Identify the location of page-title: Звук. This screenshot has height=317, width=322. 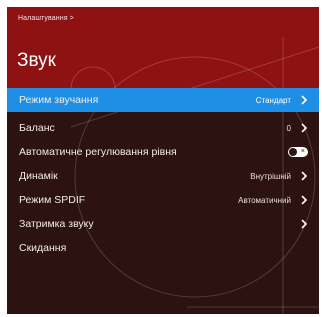
(36, 60).